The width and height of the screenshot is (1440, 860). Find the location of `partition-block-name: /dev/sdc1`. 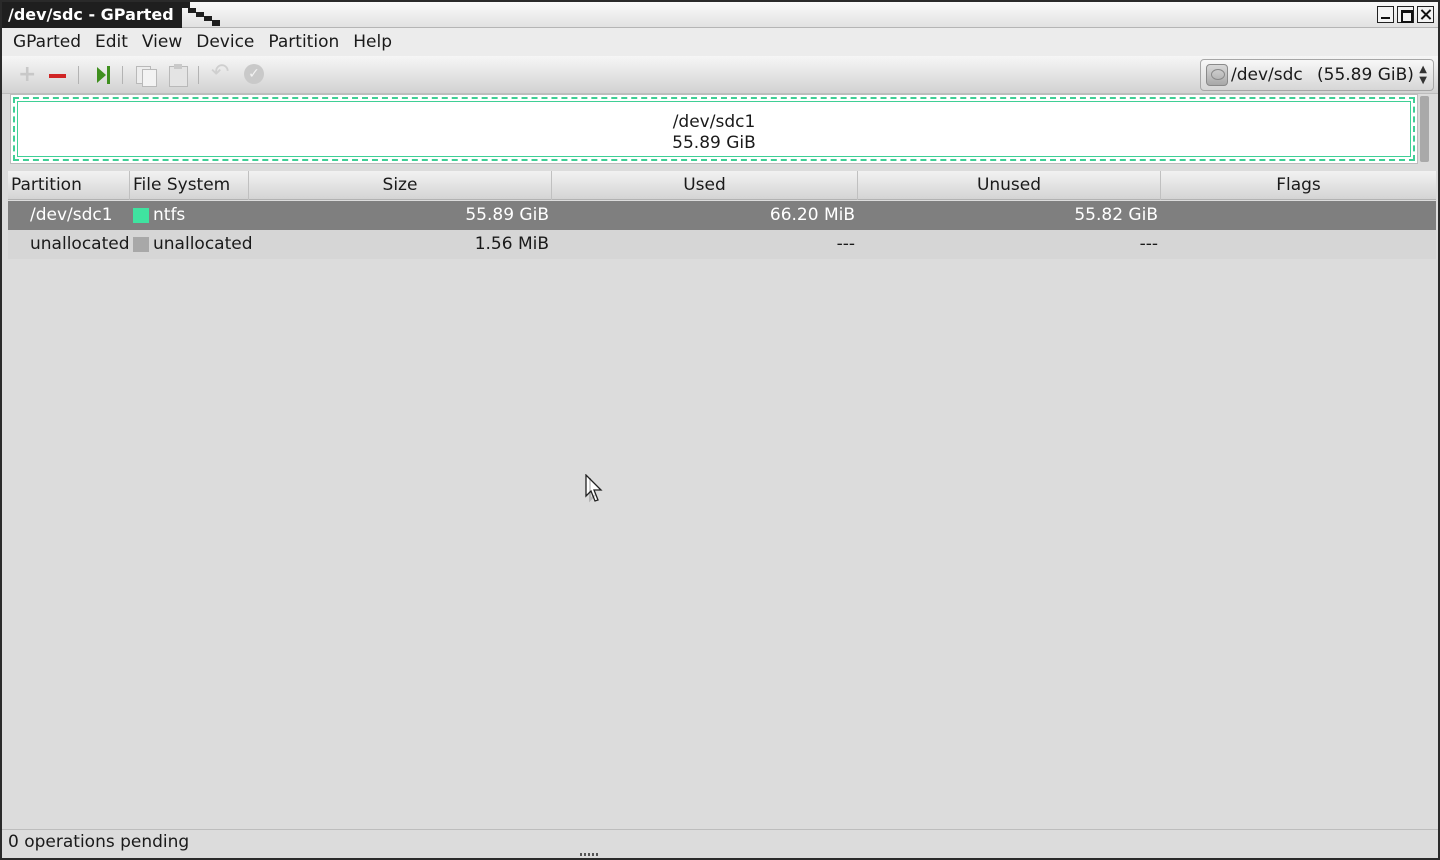

partition-block-name: /dev/sdc1 is located at coordinates (714, 122).